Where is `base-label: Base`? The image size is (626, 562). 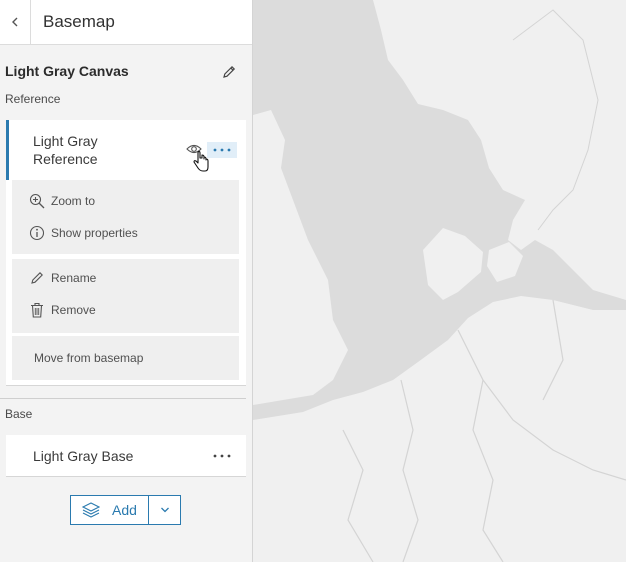
base-label: Base is located at coordinates (19, 414).